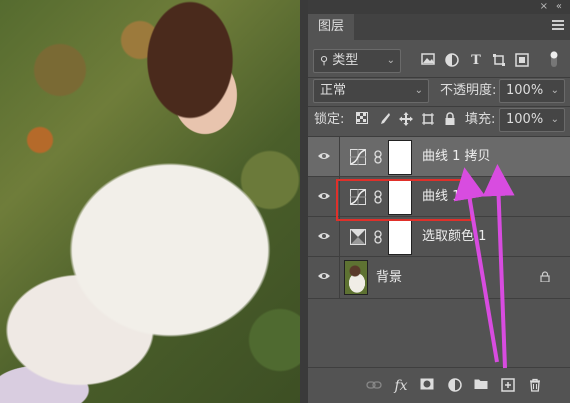 The height and width of the screenshot is (403, 570). I want to click on selective-color-icon, so click(358, 237).